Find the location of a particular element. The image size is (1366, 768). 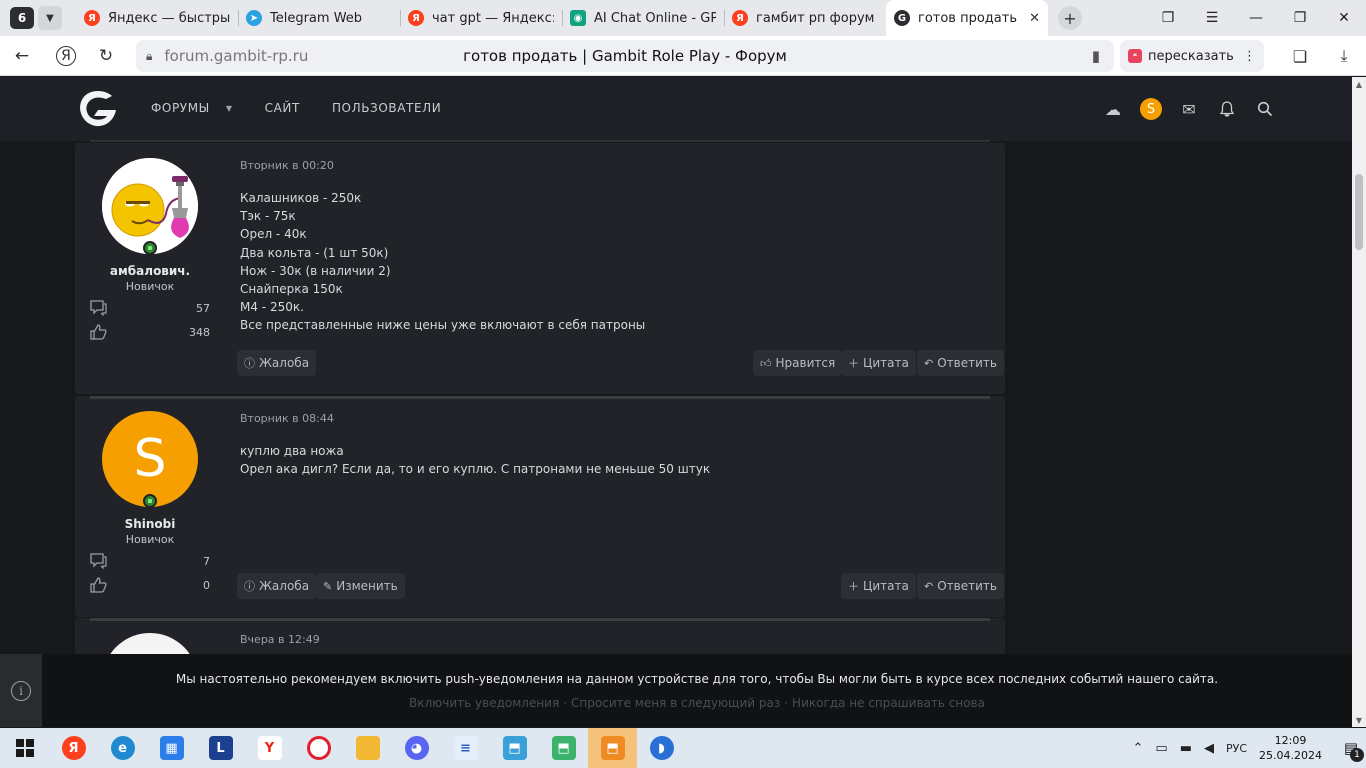

reload-icon: ↻ is located at coordinates (106, 56).